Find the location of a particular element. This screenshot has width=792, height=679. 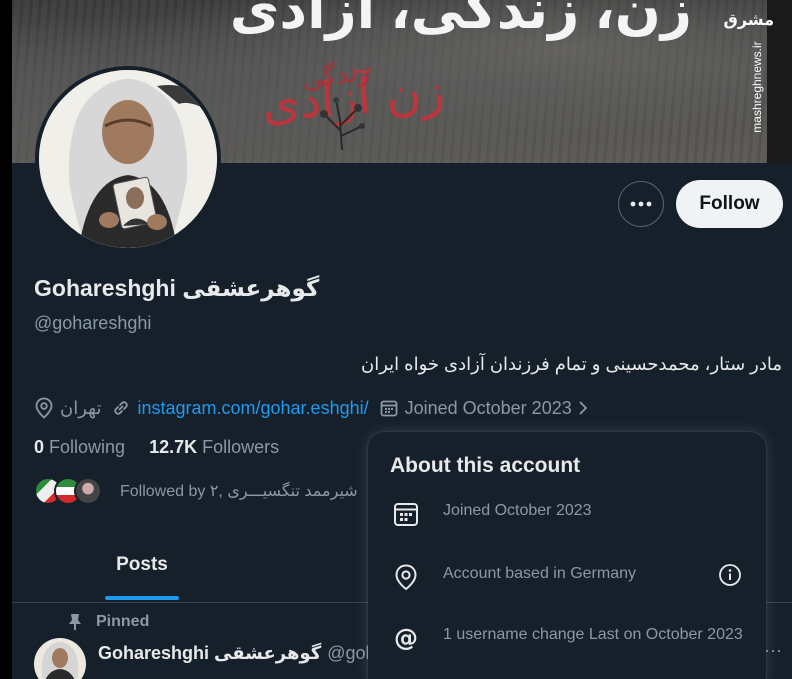

popover-row-location: Account based in Germany is located at coordinates (567, 577).